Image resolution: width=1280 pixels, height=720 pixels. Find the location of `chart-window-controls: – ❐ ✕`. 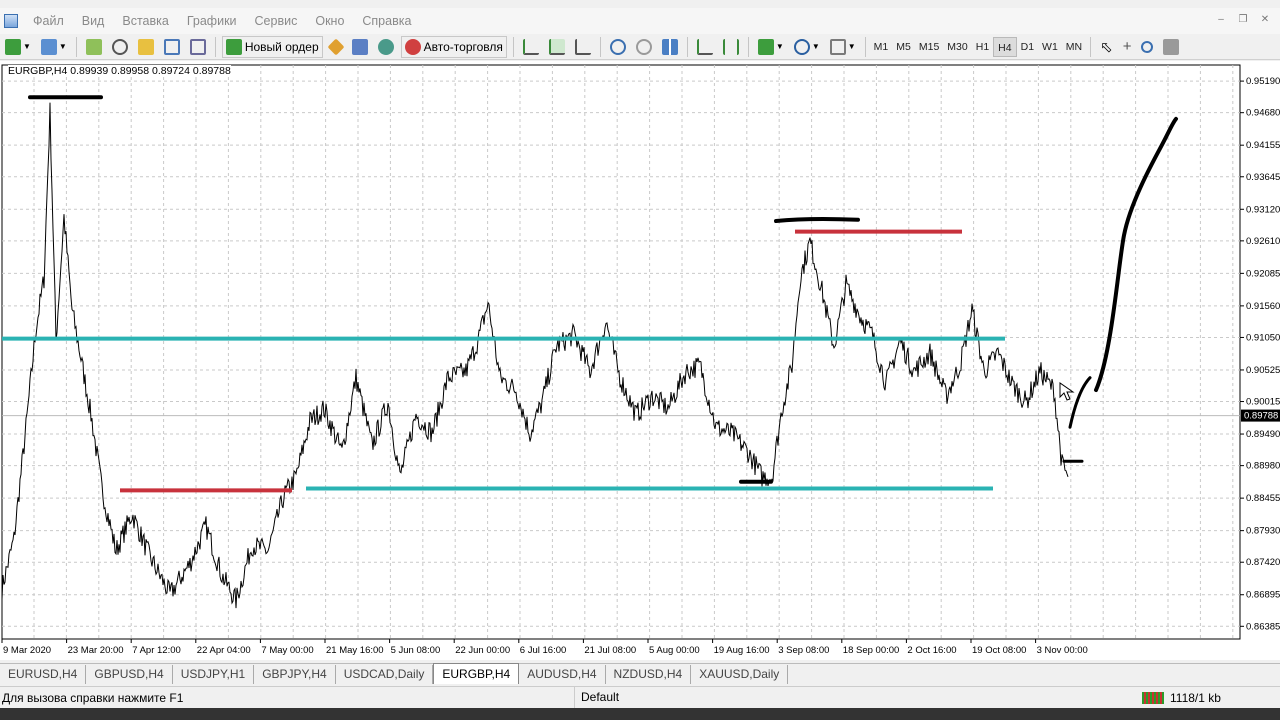

chart-window-controls: – ❐ ✕ is located at coordinates (1243, 20).